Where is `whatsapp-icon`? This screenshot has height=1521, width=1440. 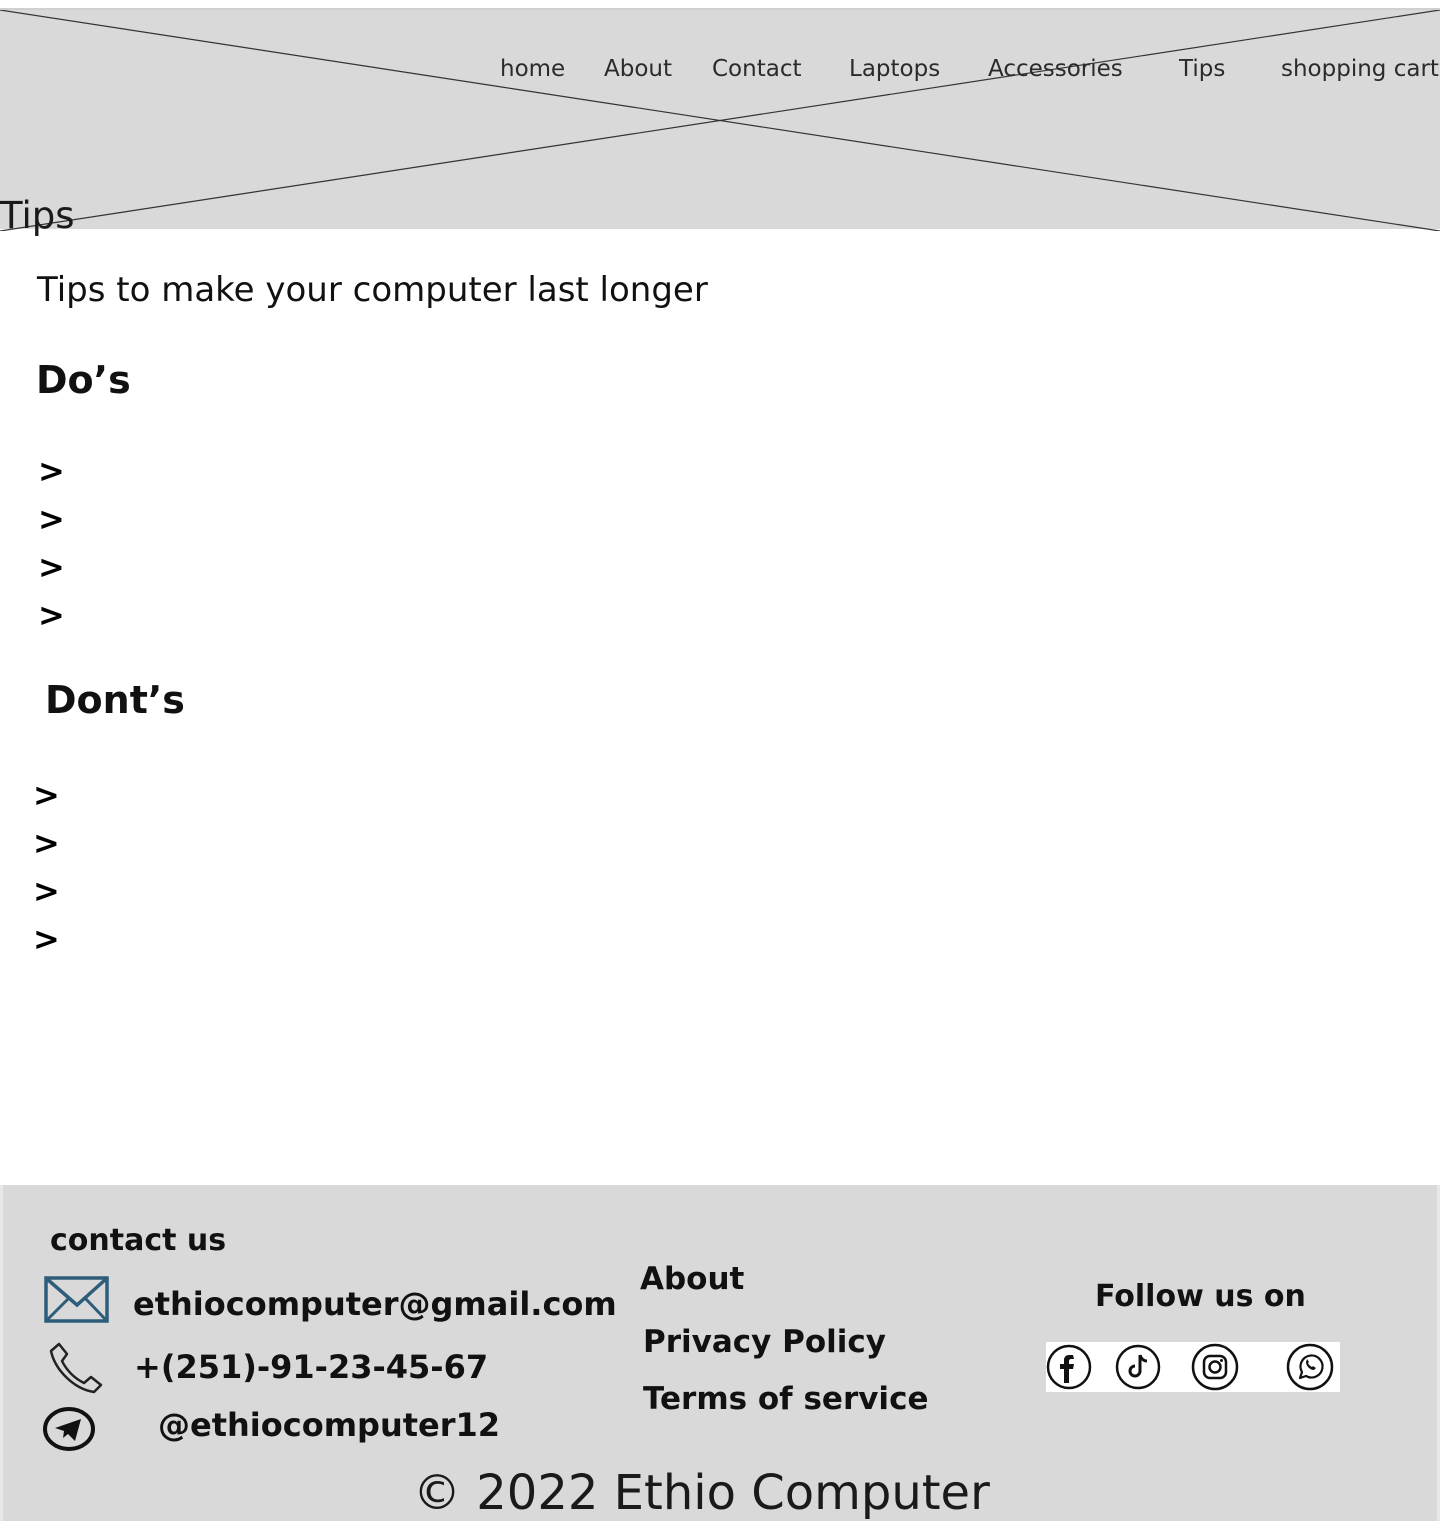 whatsapp-icon is located at coordinates (1310, 1367).